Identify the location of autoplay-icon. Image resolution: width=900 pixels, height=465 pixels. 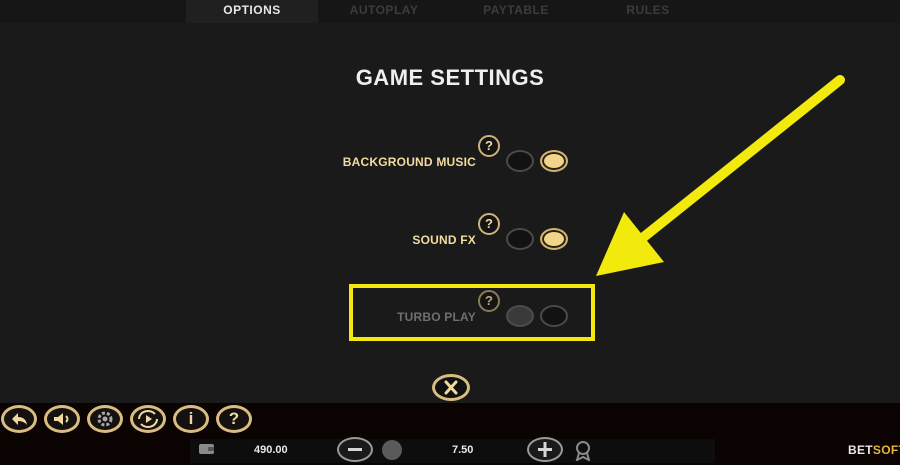
(148, 419).